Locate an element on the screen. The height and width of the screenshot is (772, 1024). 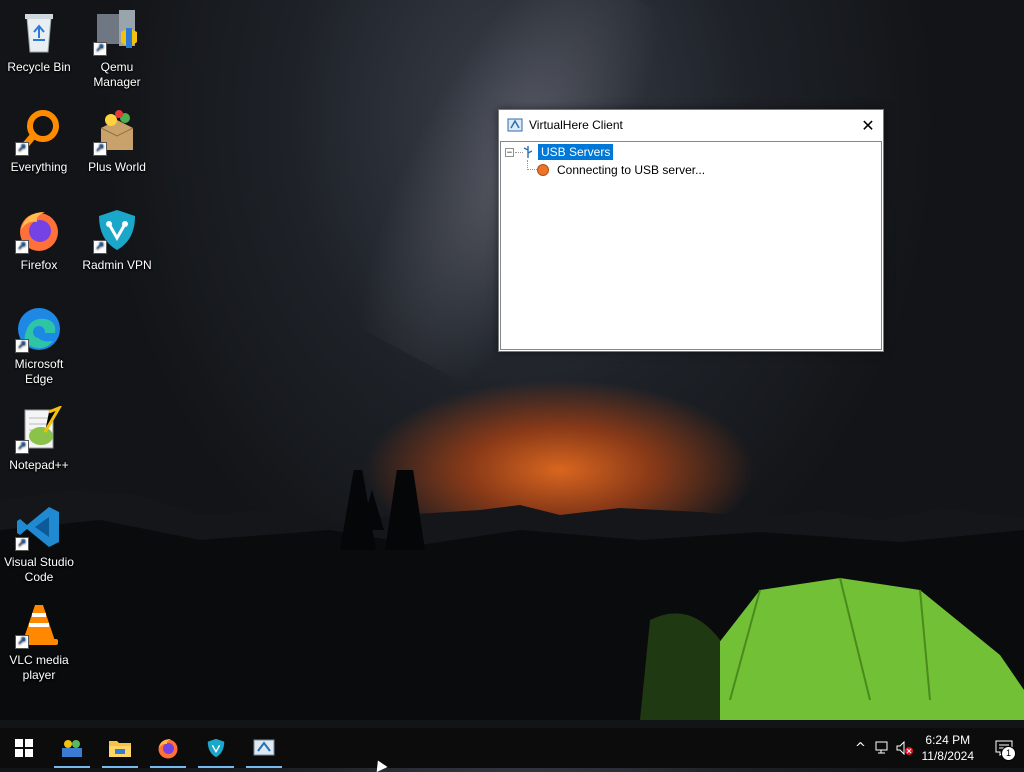
status-dot-icon is located at coordinates (543, 170).